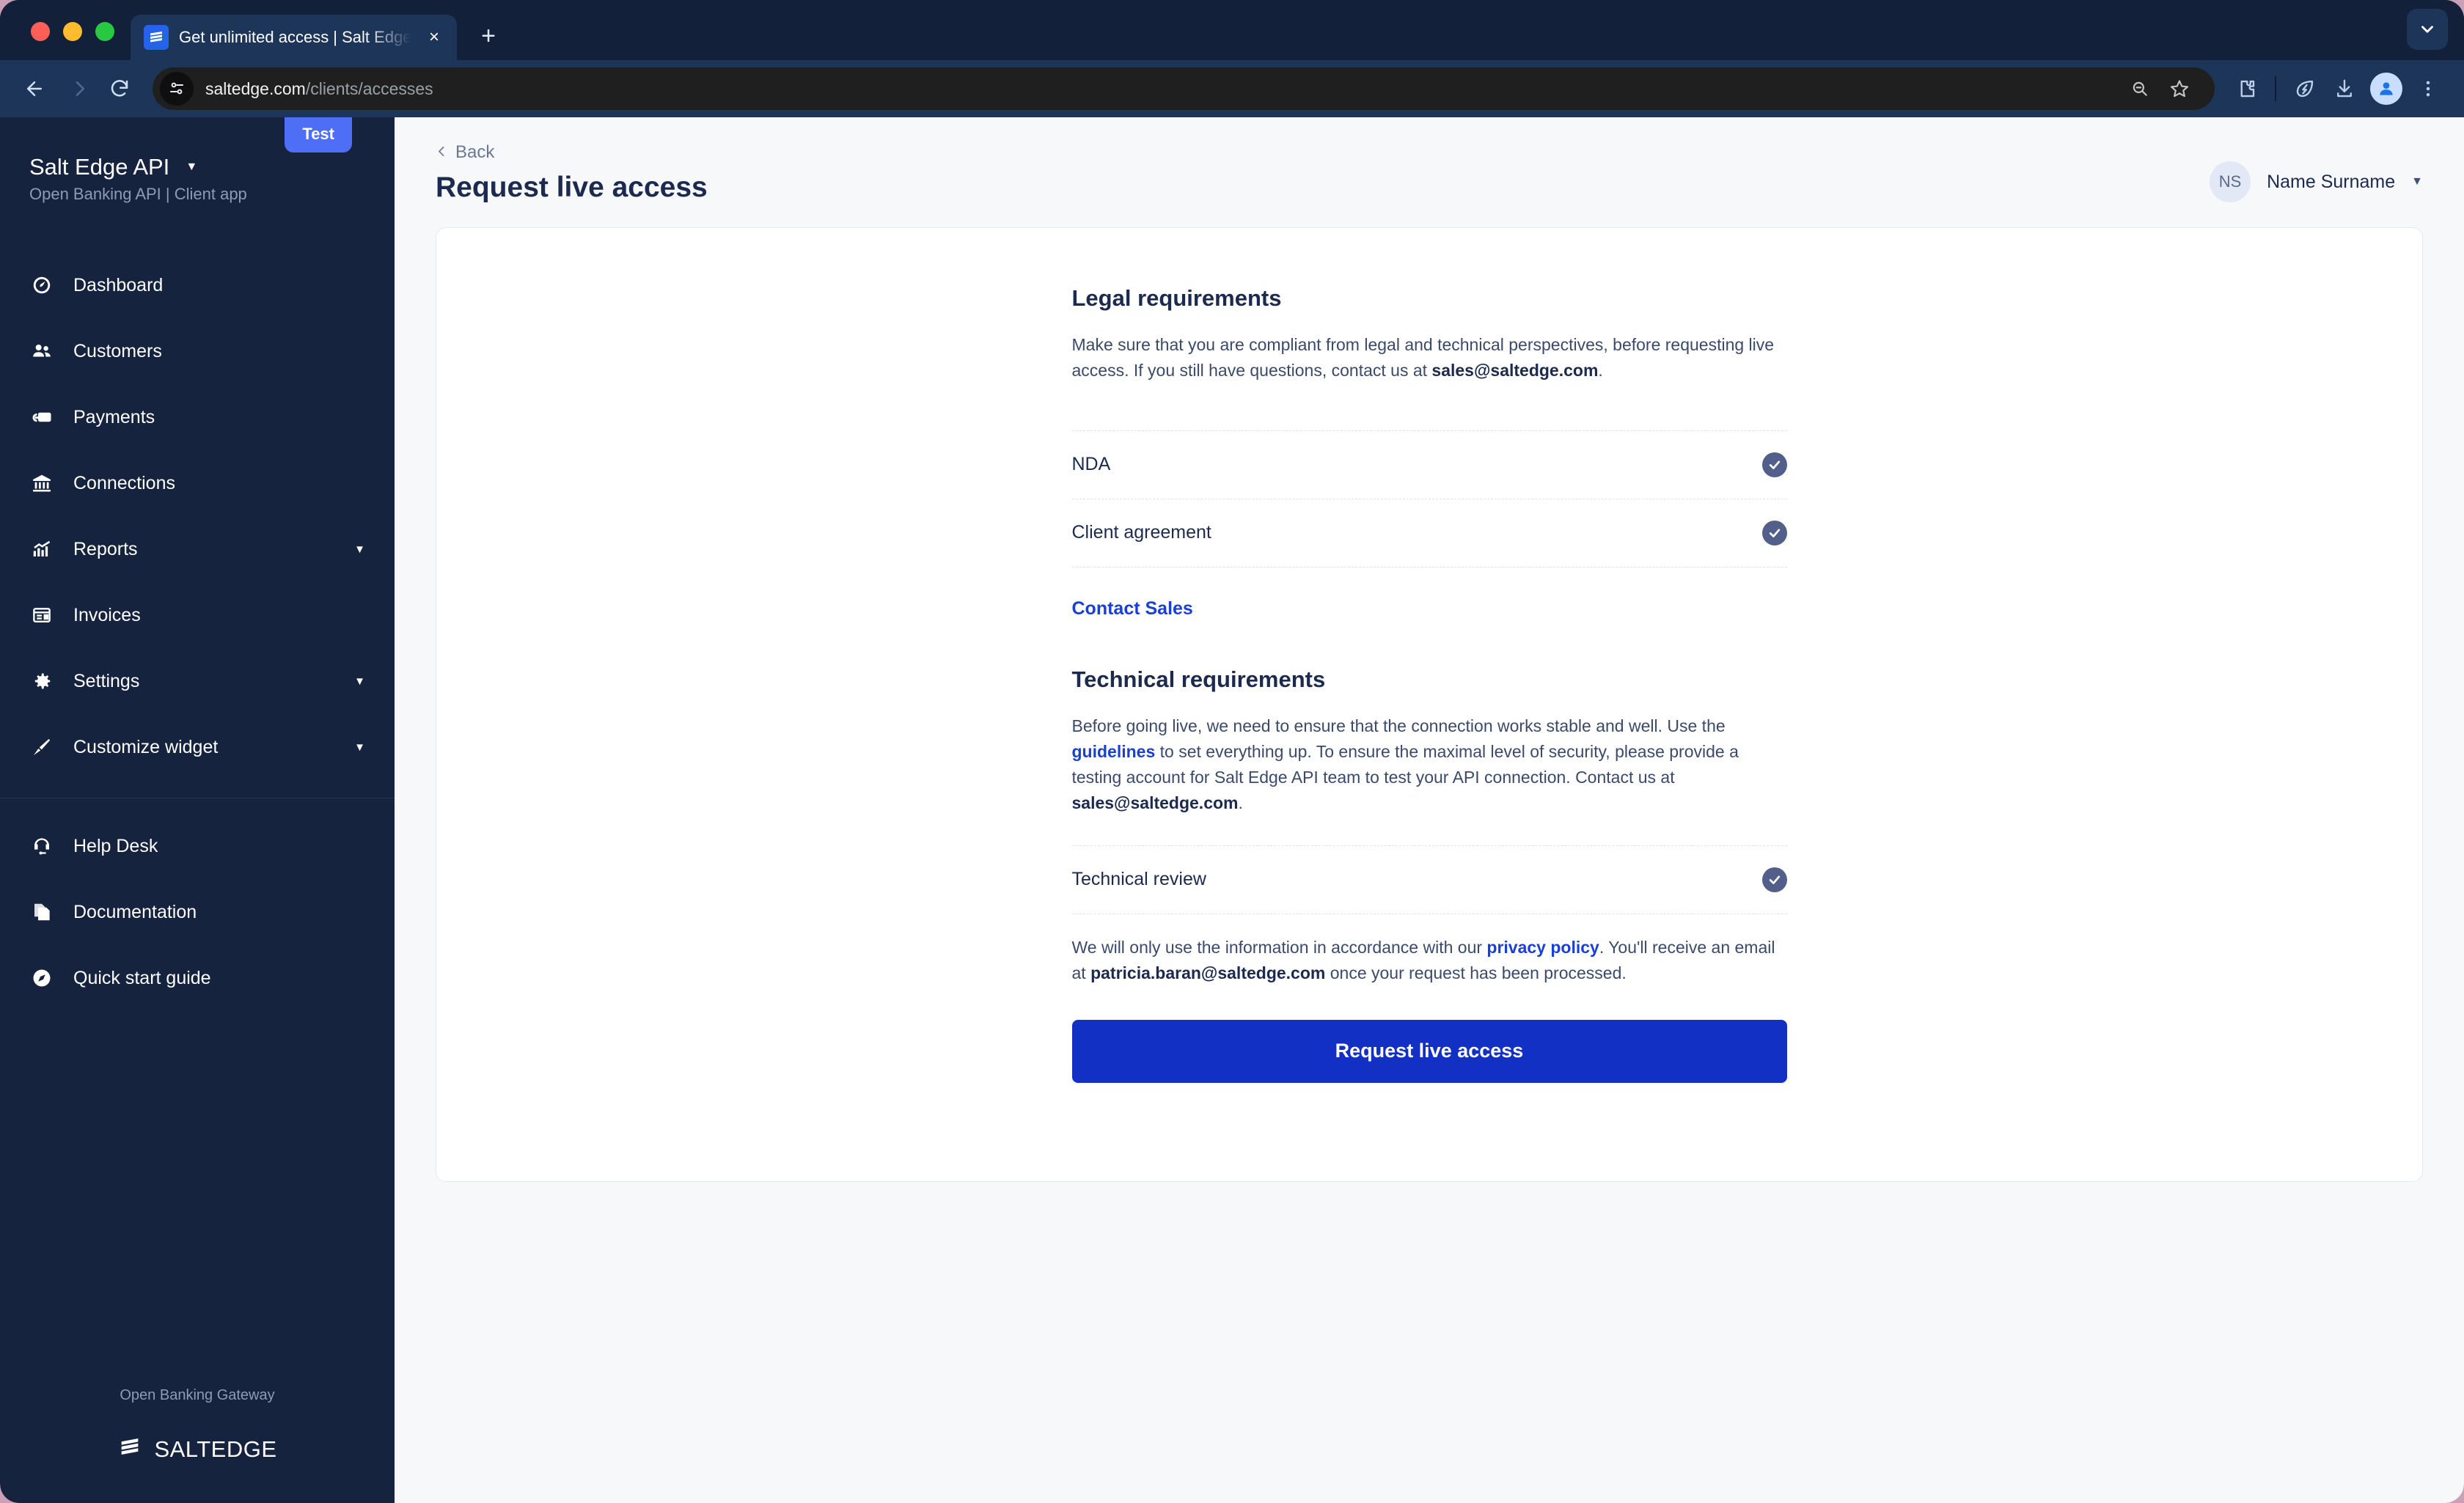 This screenshot has height=1503, width=2464. What do you see at coordinates (40, 31) in the screenshot?
I see `close-window-button` at bounding box center [40, 31].